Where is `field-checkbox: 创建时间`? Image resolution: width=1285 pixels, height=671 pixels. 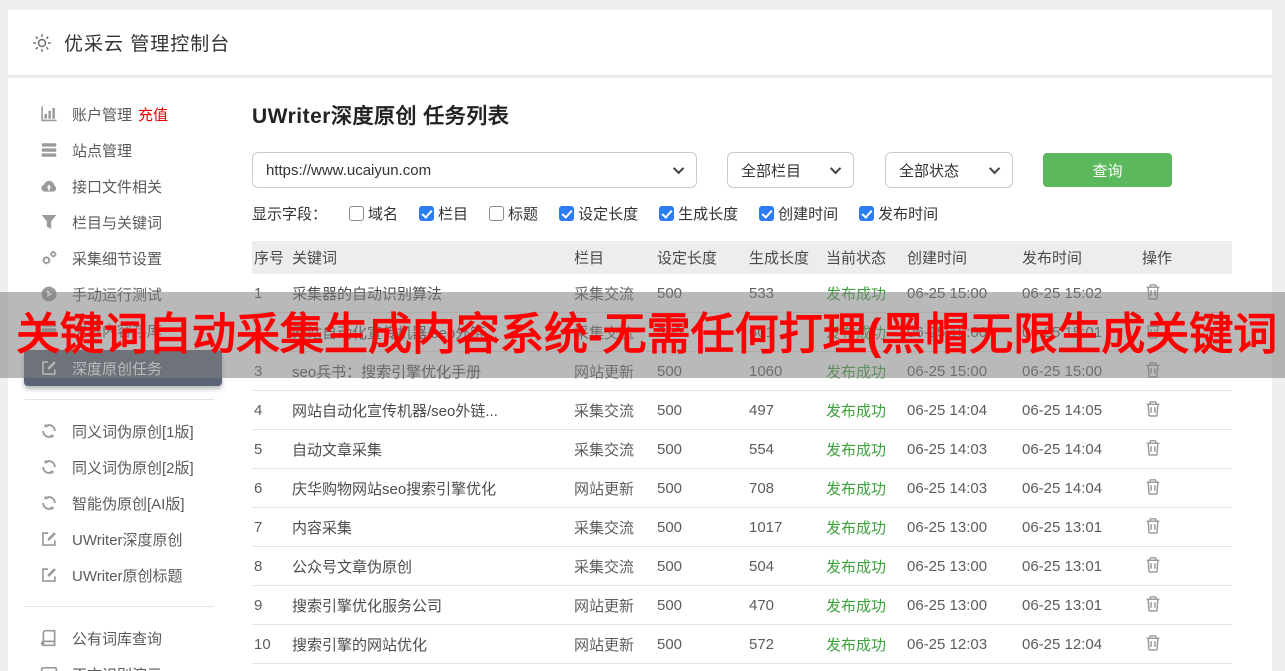 field-checkbox: 创建时间 is located at coordinates (798, 213).